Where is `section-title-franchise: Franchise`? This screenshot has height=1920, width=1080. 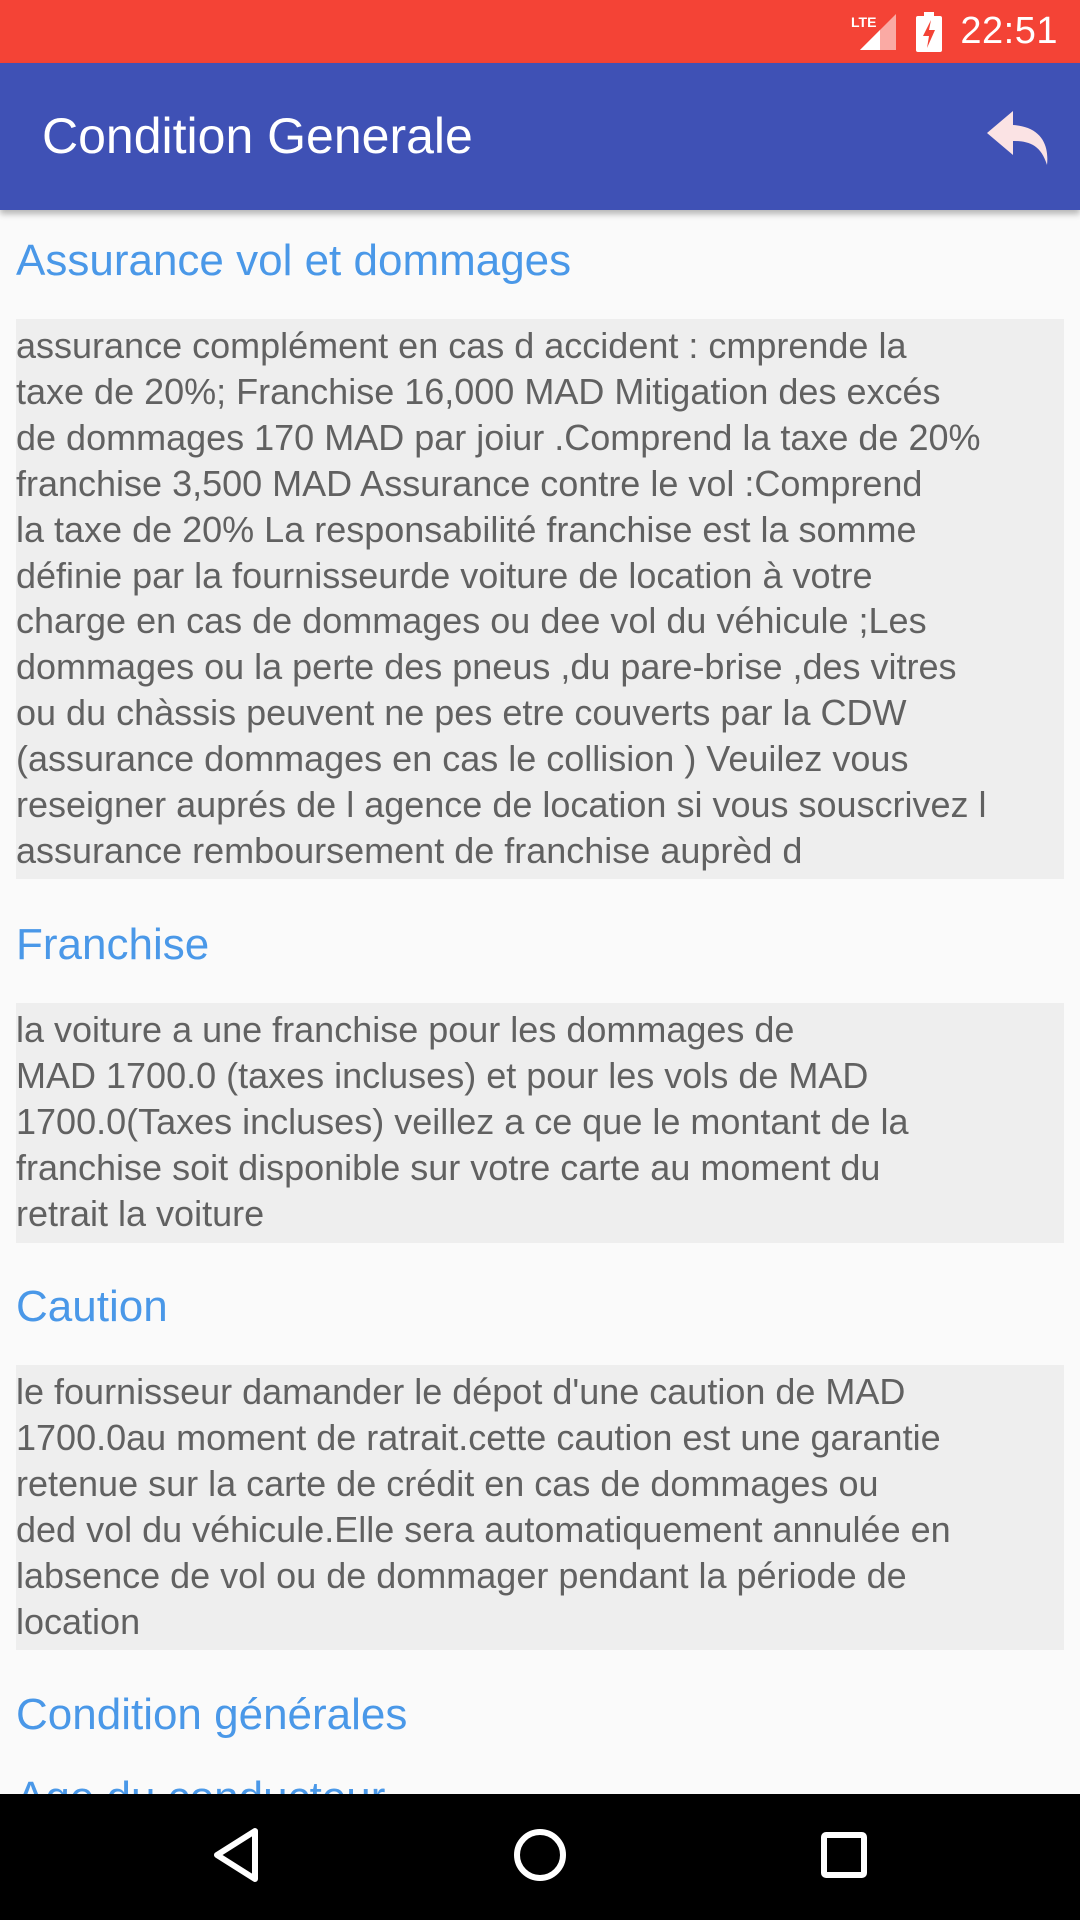 section-title-franchise: Franchise is located at coordinates (113, 944).